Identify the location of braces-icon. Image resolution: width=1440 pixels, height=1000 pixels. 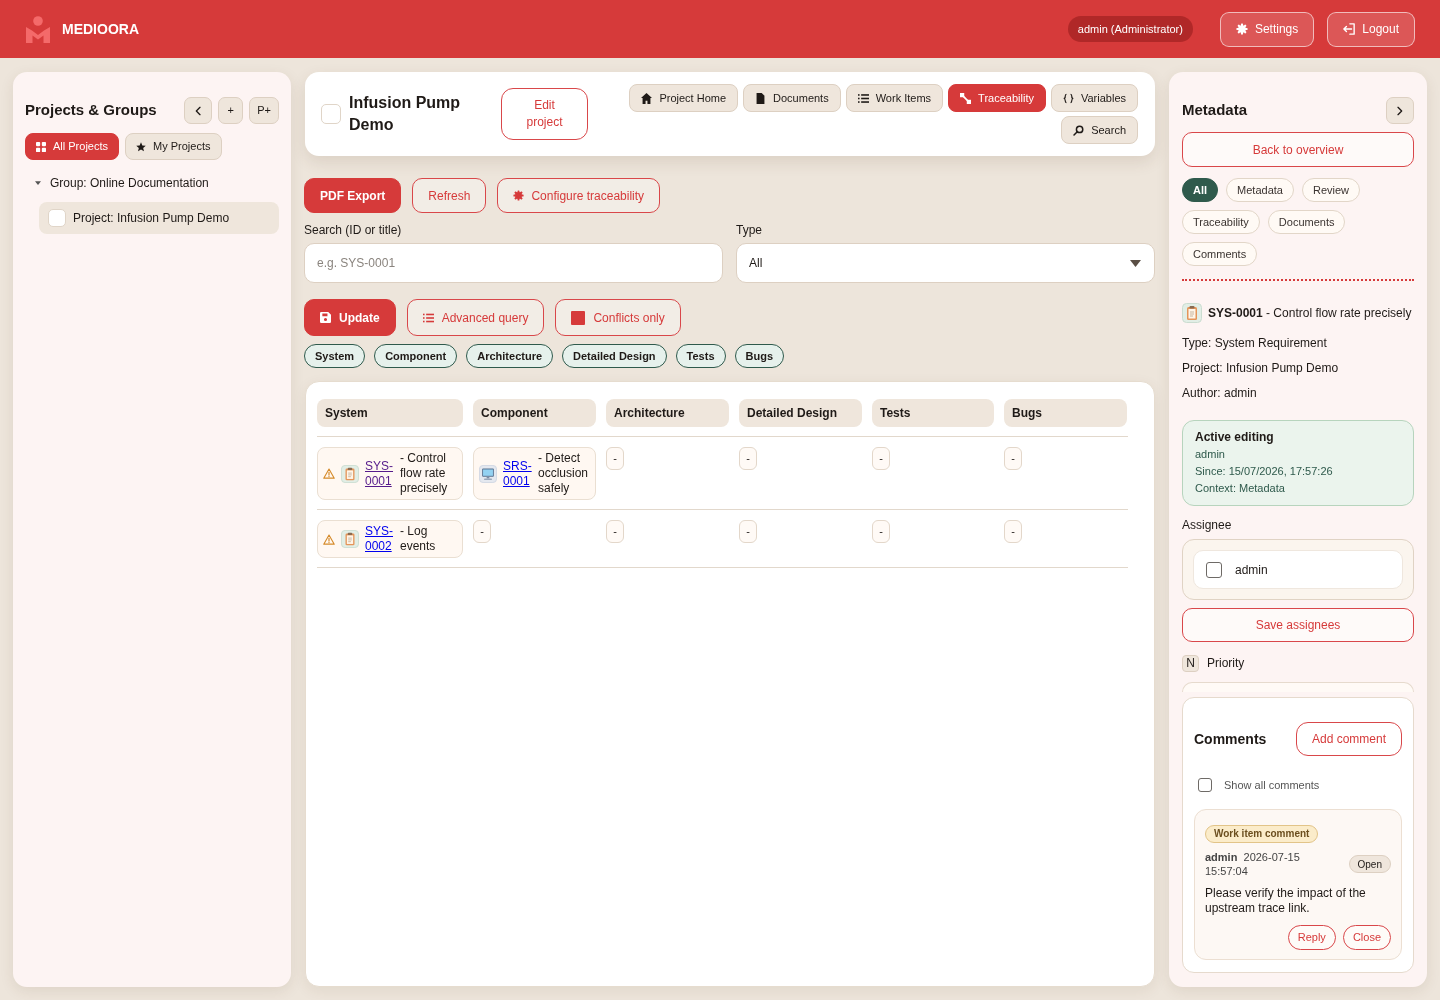
(1068, 98).